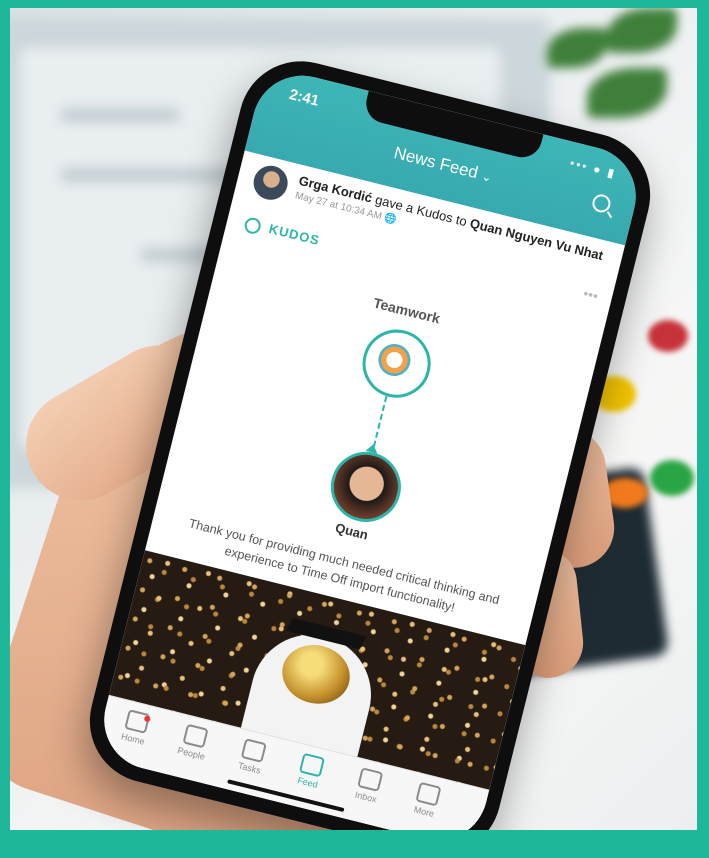 The height and width of the screenshot is (858, 709). I want to click on author-avatar, so click(271, 183).